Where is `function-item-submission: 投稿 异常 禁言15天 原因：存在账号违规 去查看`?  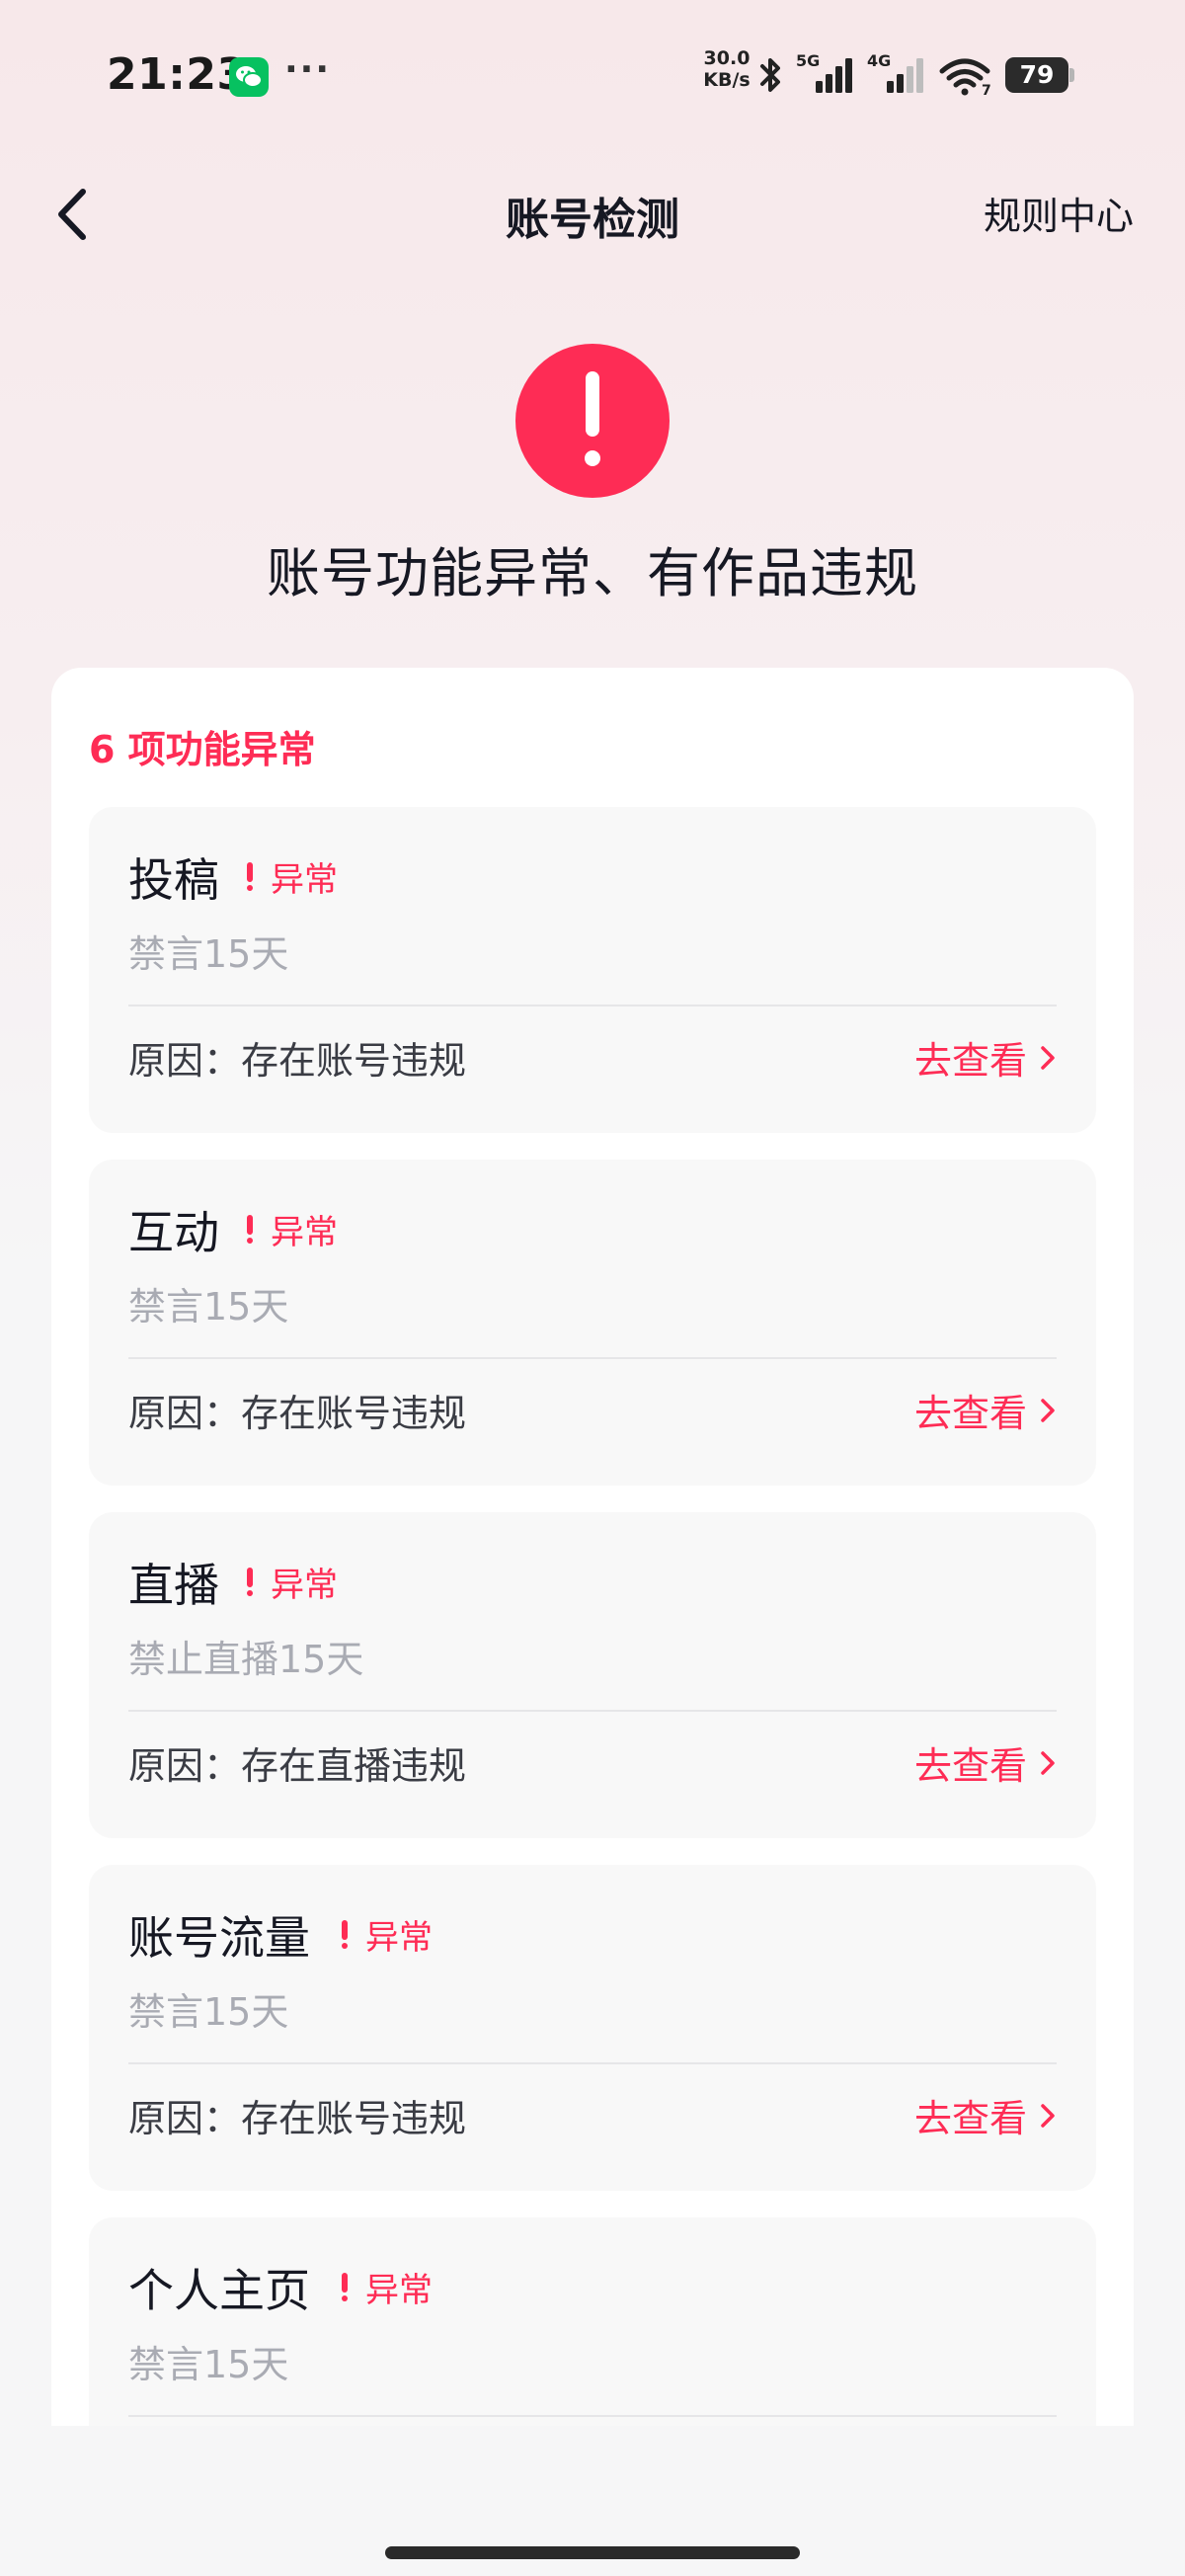
function-item-submission: 投稿 异常 禁言15天 原因：存在账号违规 去查看 is located at coordinates (592, 970).